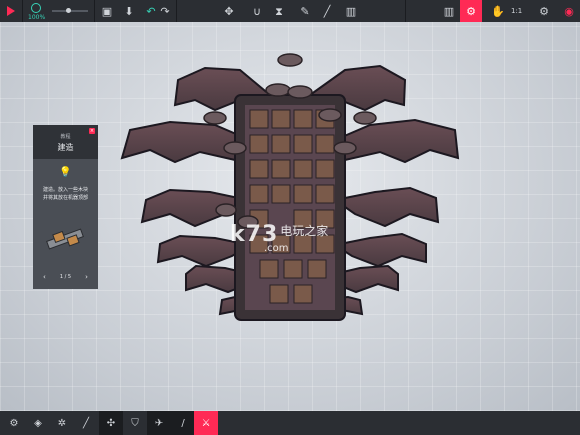 Image resolution: width=580 pixels, height=435 pixels. I want to click on fan-button: ✣, so click(111, 423).